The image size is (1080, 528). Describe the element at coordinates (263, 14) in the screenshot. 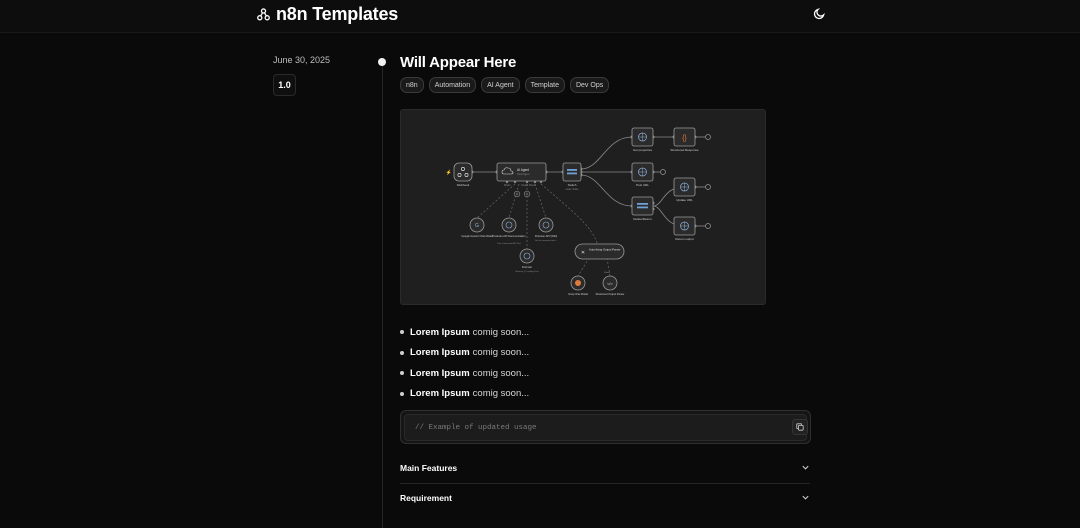

I see `nodes-icon` at that location.